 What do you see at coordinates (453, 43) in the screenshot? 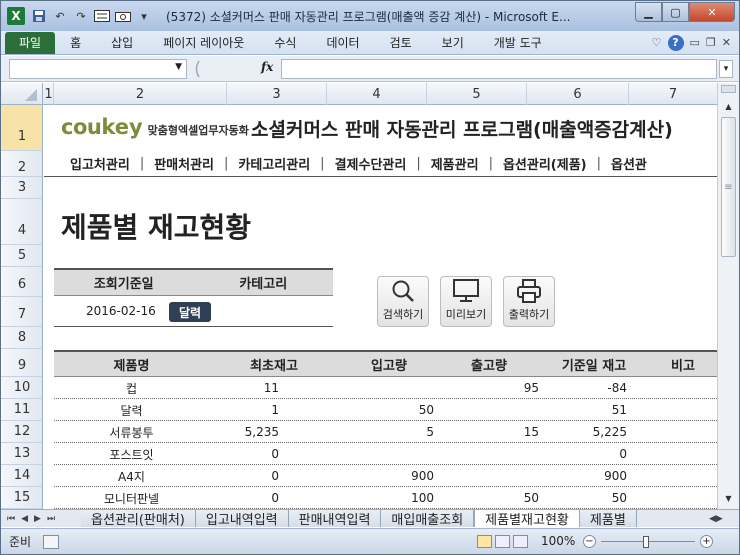
I see `tab-view: 보기` at bounding box center [453, 43].